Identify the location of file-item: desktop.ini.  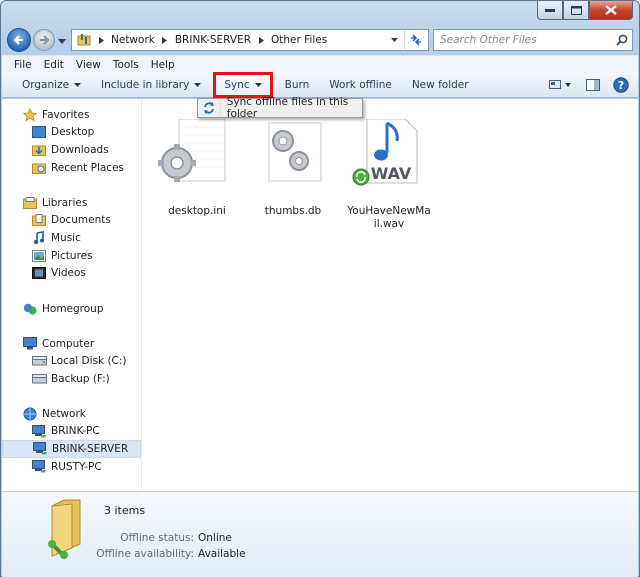
(197, 168).